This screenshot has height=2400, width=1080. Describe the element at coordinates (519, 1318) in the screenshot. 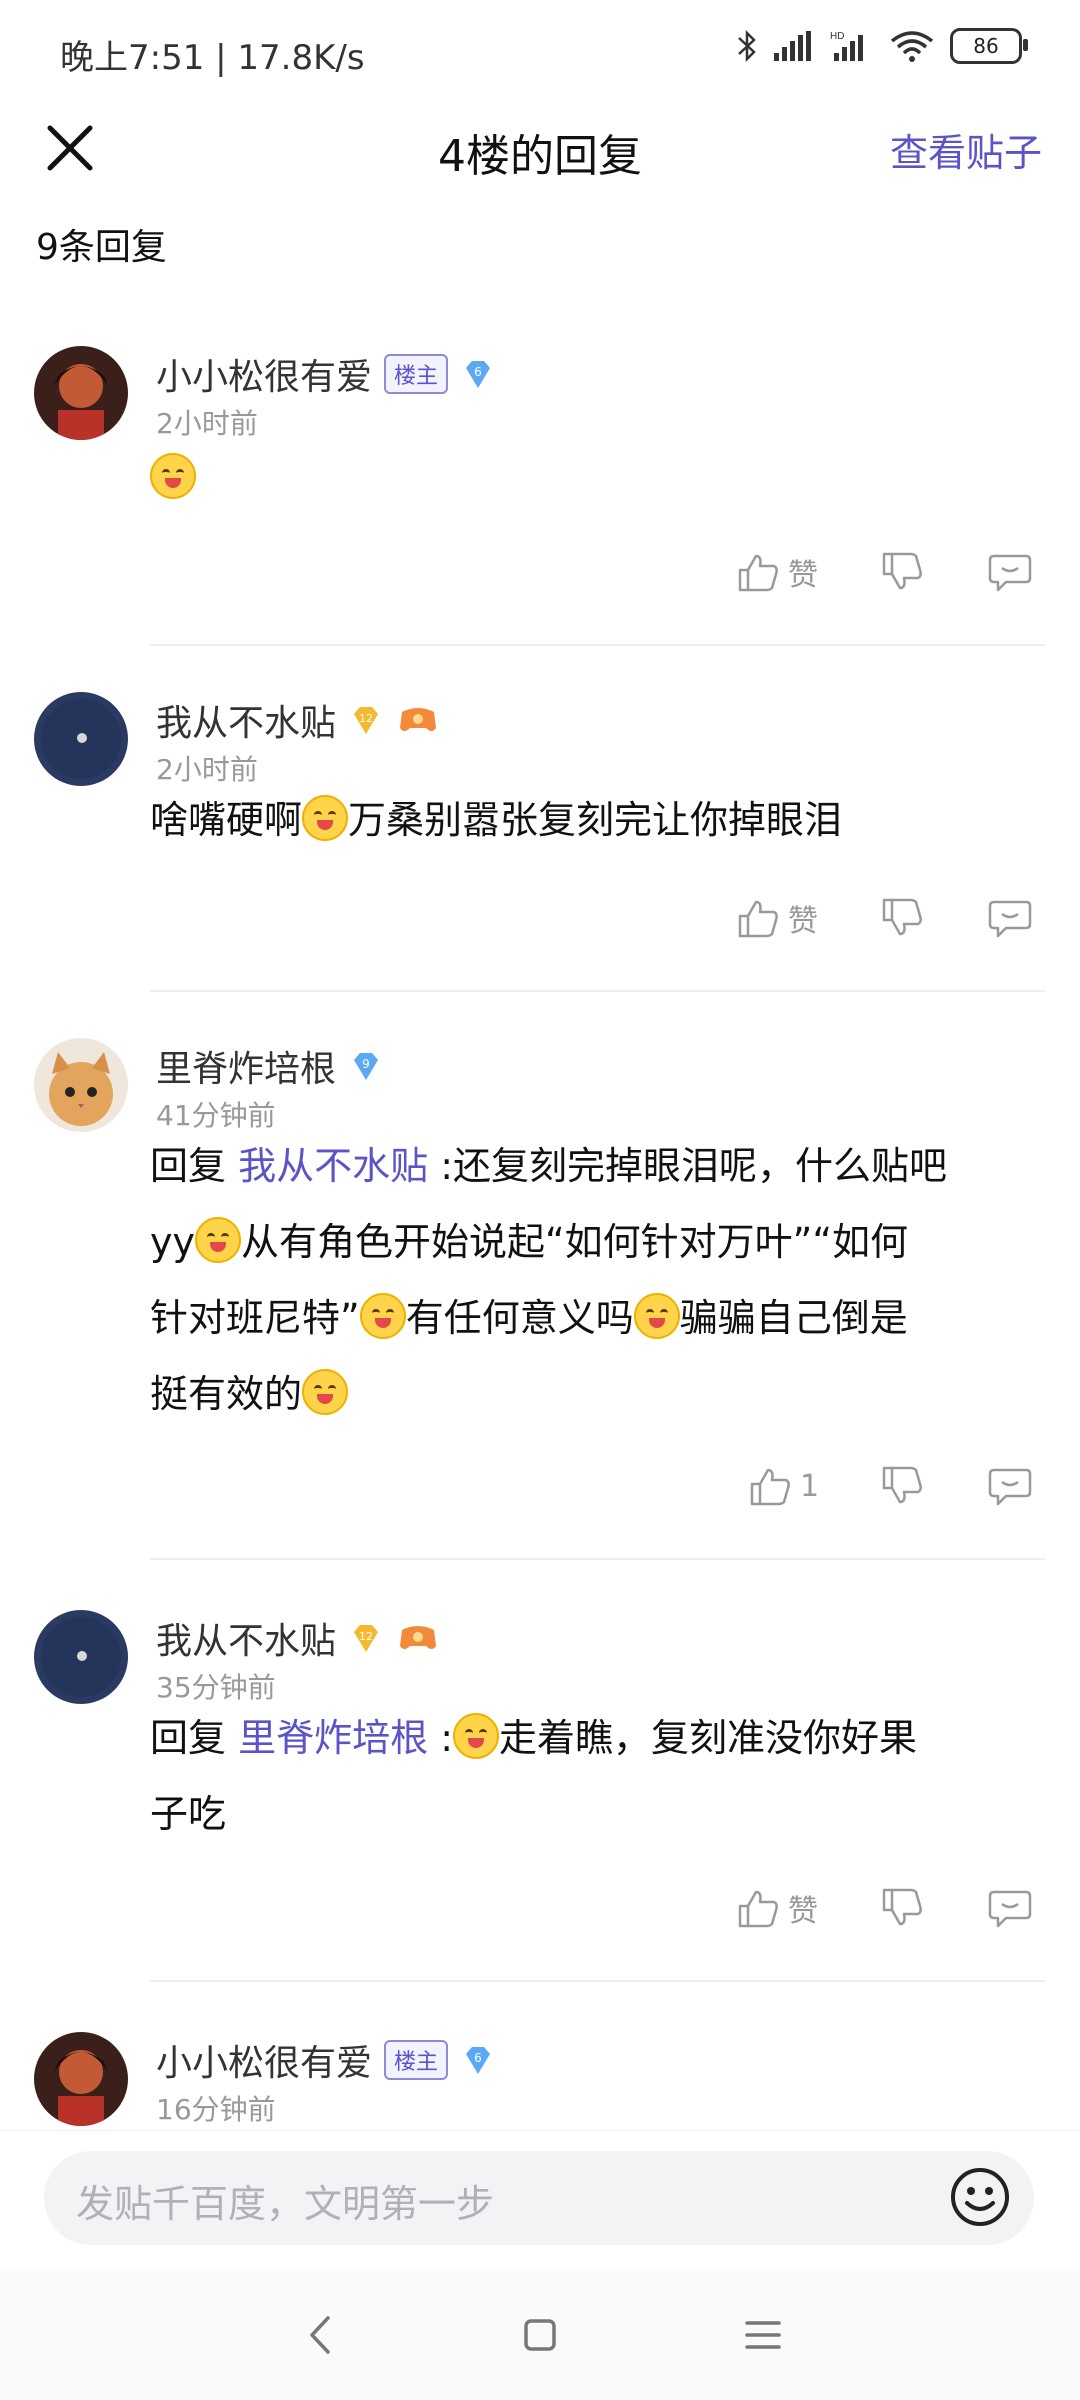

I see `content-text: 有任何意义吗` at that location.